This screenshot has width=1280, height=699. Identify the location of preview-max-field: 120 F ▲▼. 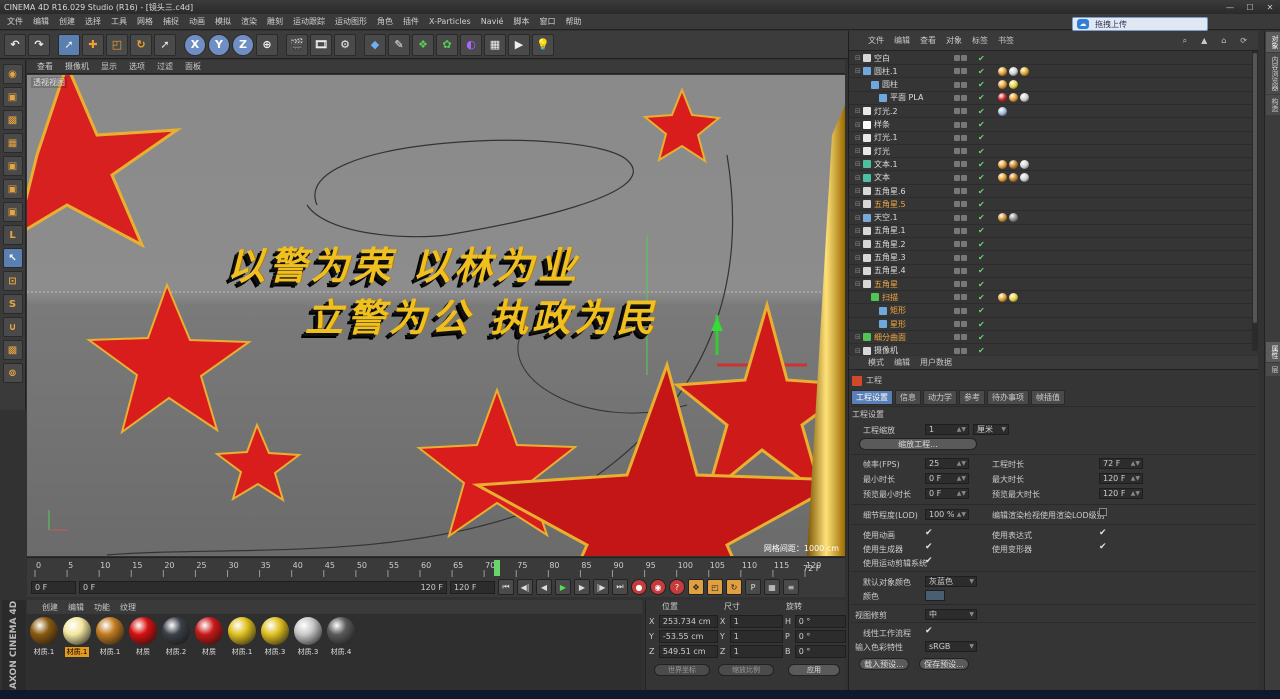
(1121, 493).